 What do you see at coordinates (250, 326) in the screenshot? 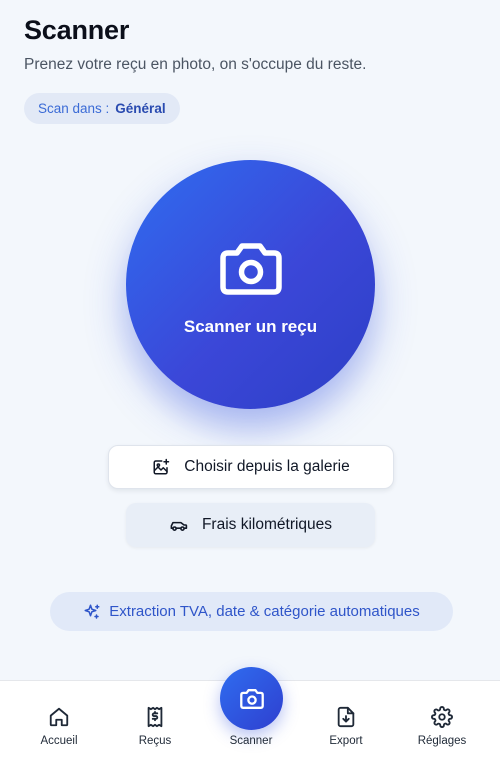
I see `scan-receipt-label: Scanner un reçu` at bounding box center [250, 326].